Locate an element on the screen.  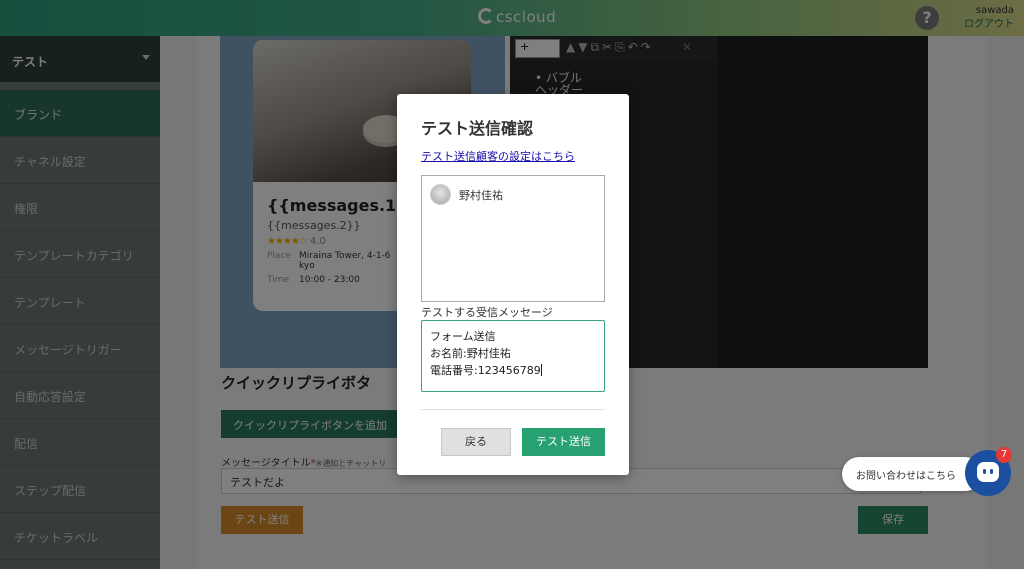
received-message-textarea: フォーム送信 お名前:野村佳祐 電話番号:123456789 is located at coordinates (513, 356).